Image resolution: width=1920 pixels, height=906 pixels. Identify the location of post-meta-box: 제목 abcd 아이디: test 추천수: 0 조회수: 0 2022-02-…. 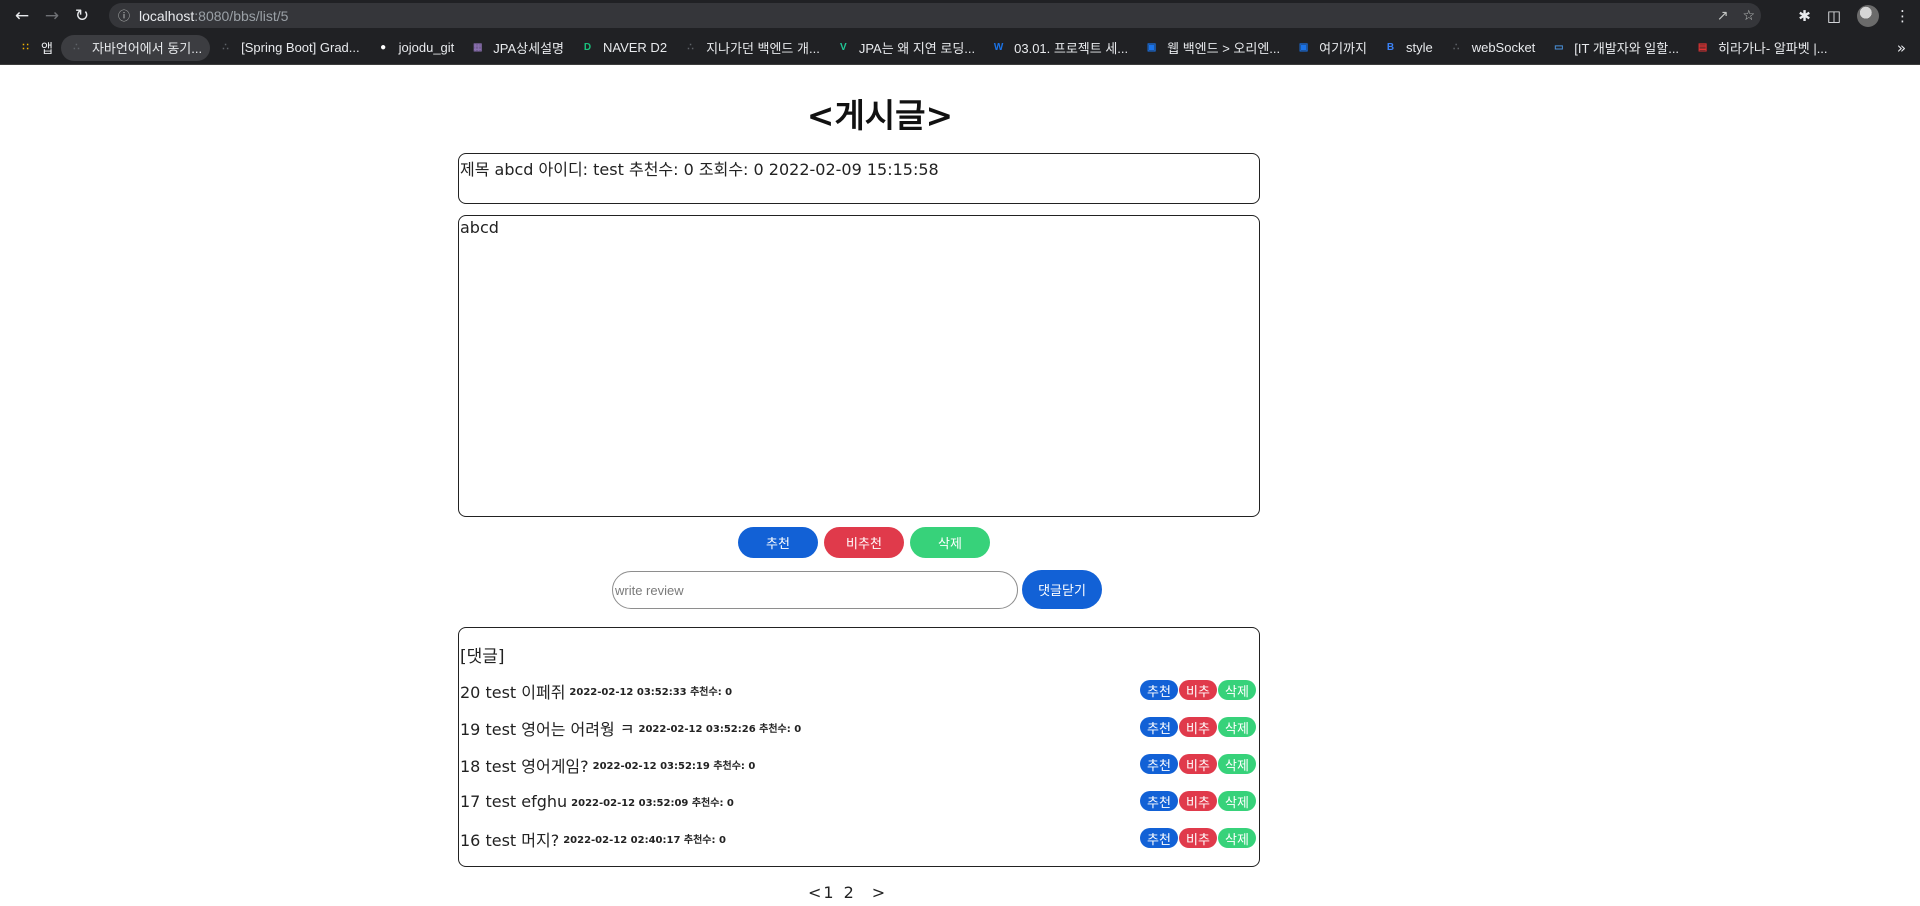
(859, 178).